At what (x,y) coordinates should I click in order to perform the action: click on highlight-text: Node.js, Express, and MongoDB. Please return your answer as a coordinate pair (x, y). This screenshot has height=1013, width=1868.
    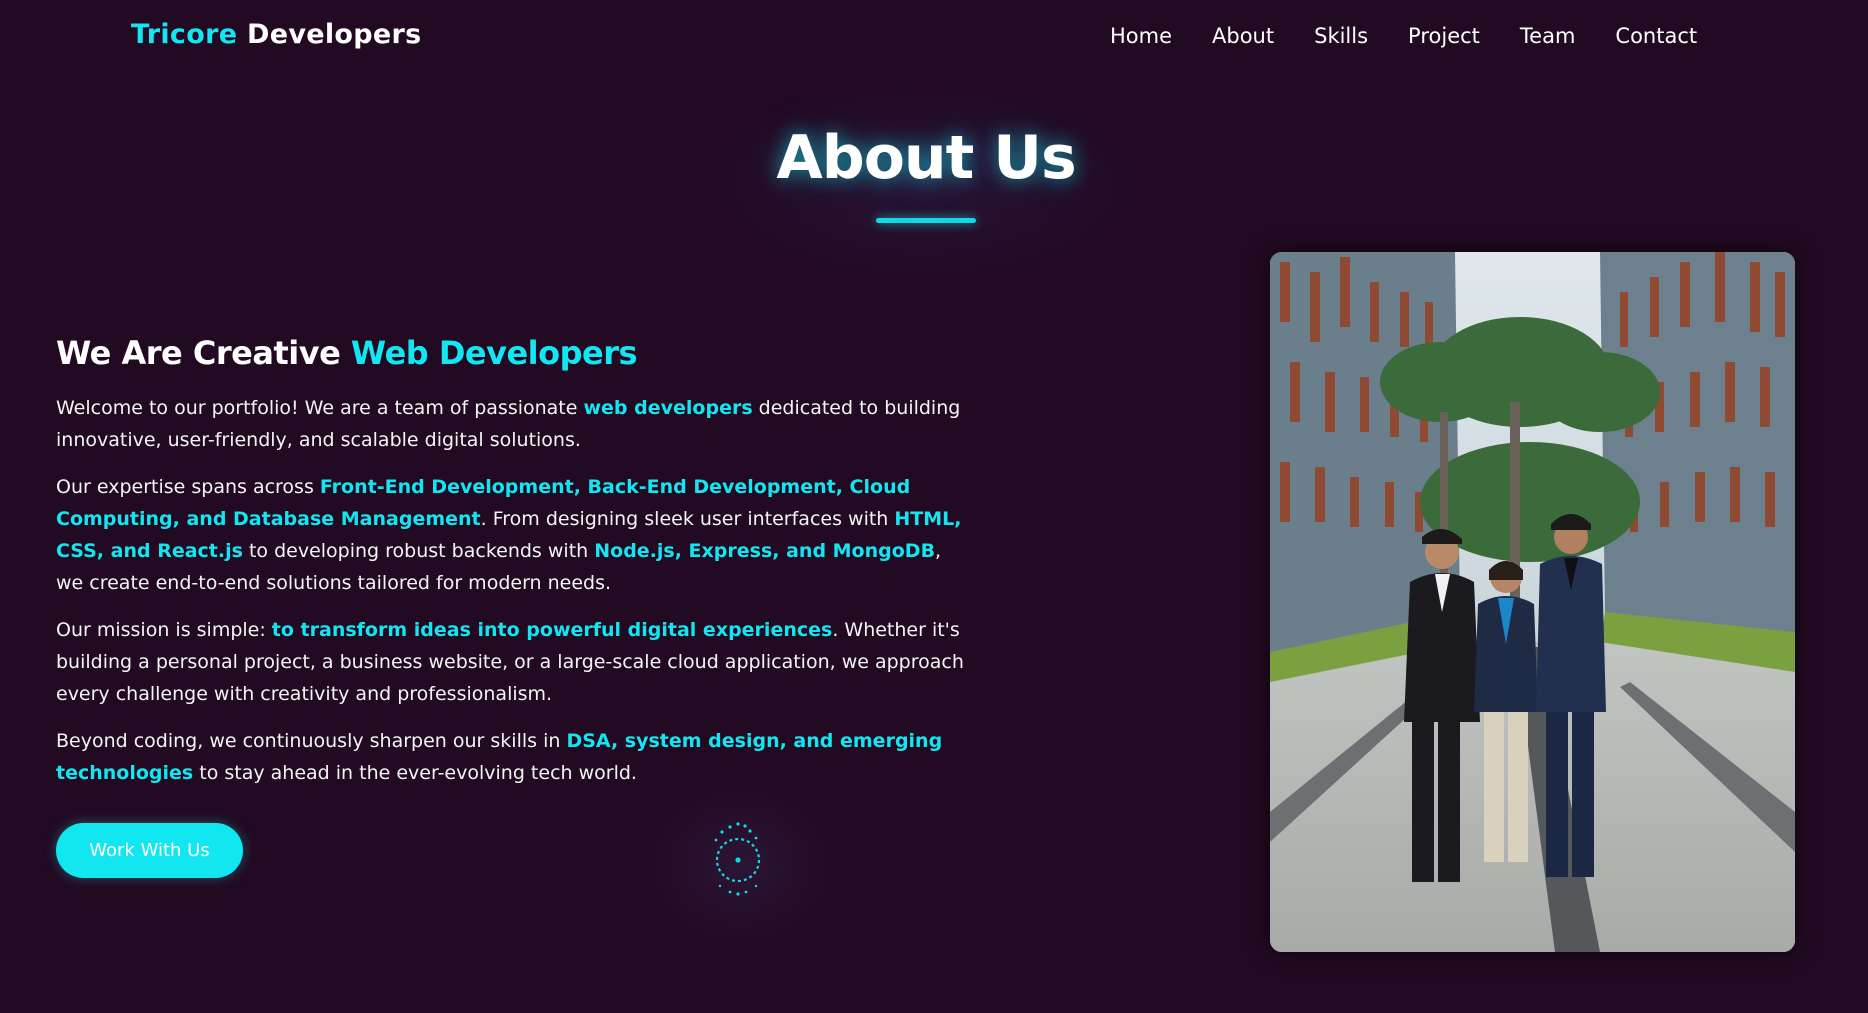
    Looking at the image, I should click on (765, 551).